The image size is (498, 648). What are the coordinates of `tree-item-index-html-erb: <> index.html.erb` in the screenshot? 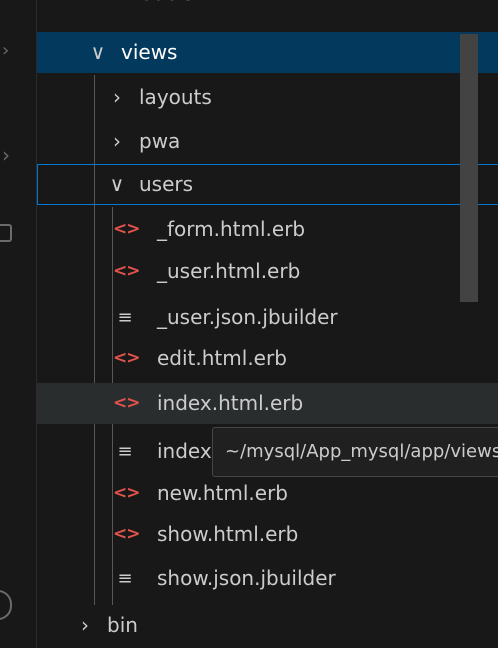 It's located at (267, 403).